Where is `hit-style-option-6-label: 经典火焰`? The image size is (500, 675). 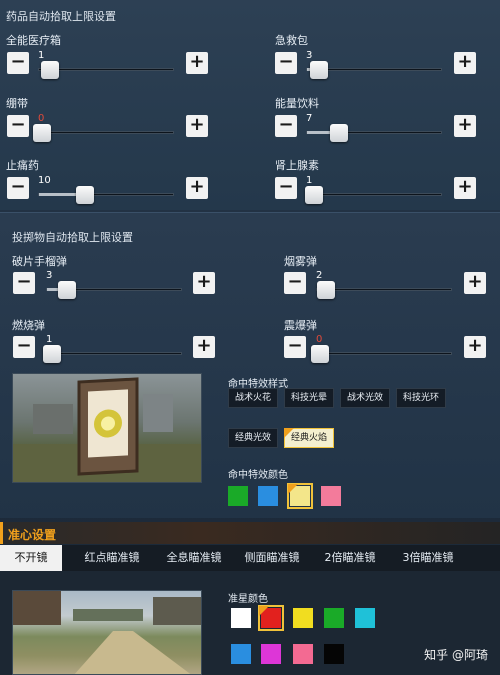 hit-style-option-6-label: 经典火焰 is located at coordinates (308, 438).